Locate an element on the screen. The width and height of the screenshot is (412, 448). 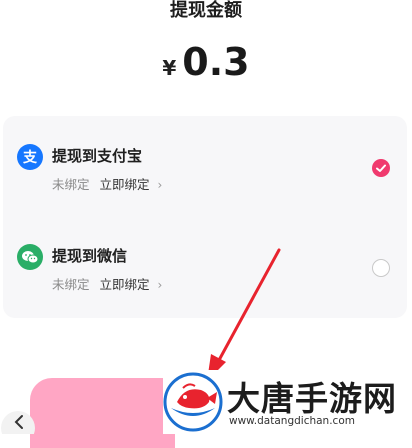
watermark-url: www.datangdichan.com is located at coordinates (292, 421).